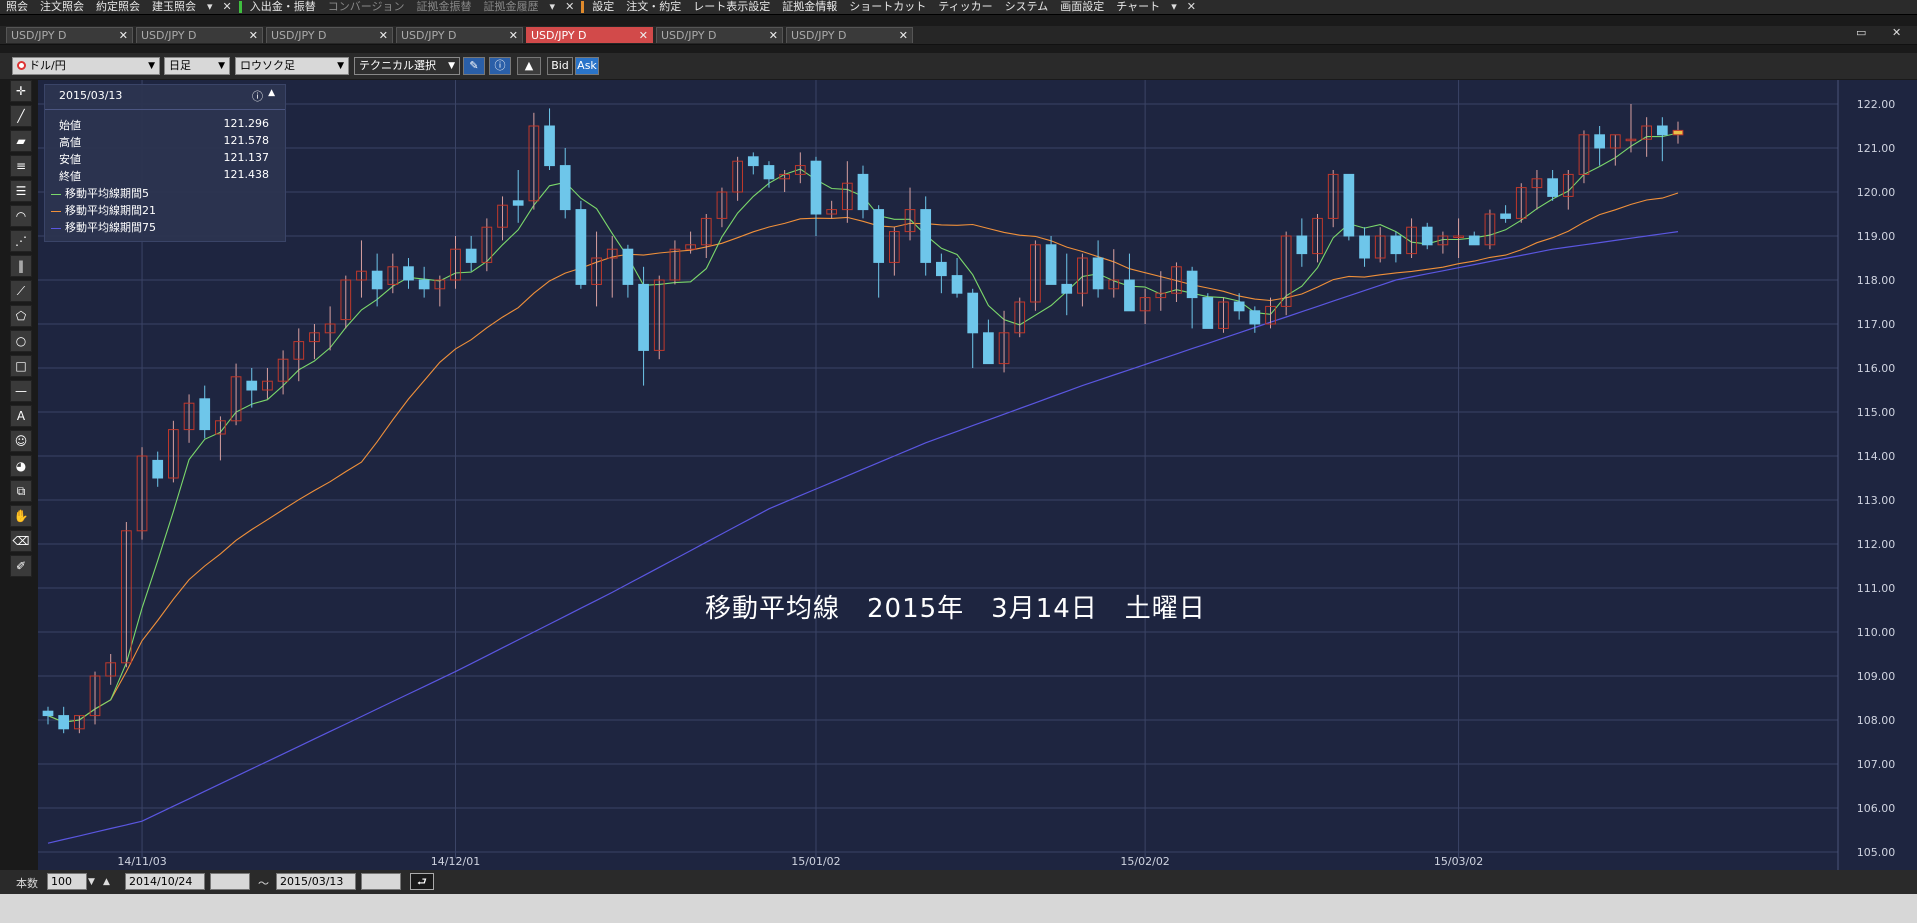  I want to click on smiley-icon: ☺, so click(21, 441).